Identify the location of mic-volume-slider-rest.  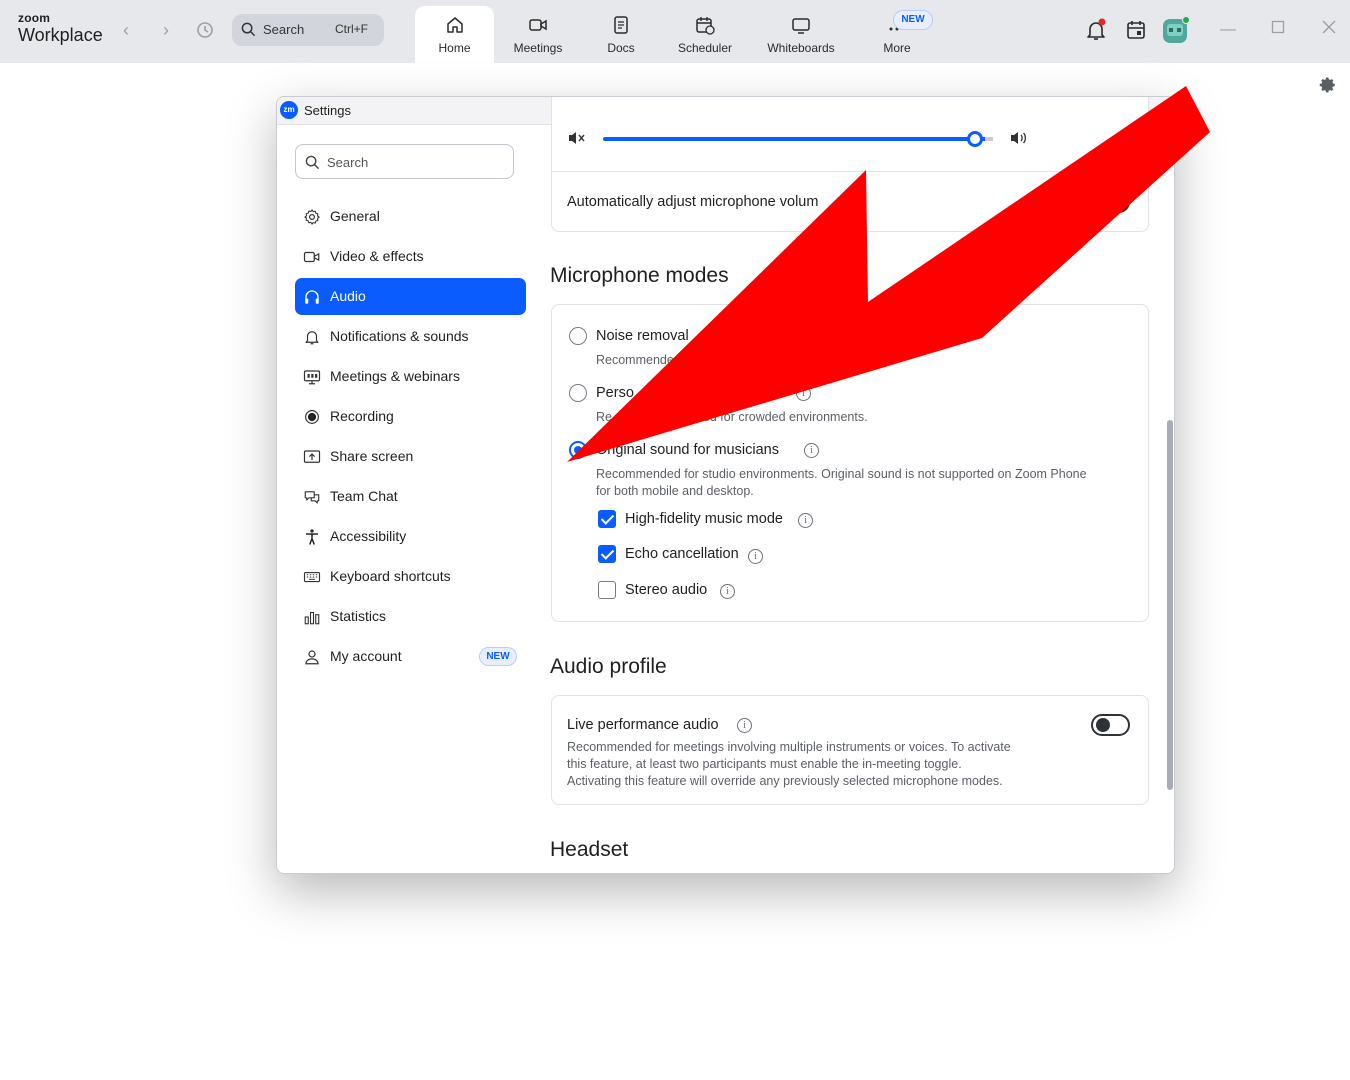
(989, 139).